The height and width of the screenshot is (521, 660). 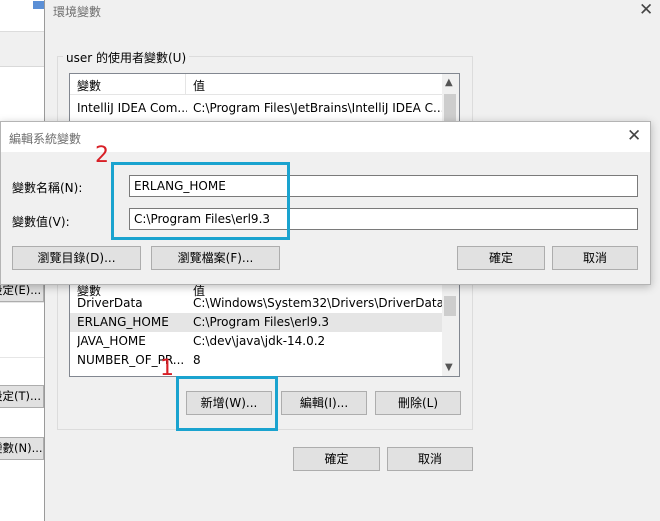 What do you see at coordinates (45, 139) in the screenshot?
I see `dialog-title: 編輯系統變數` at bounding box center [45, 139].